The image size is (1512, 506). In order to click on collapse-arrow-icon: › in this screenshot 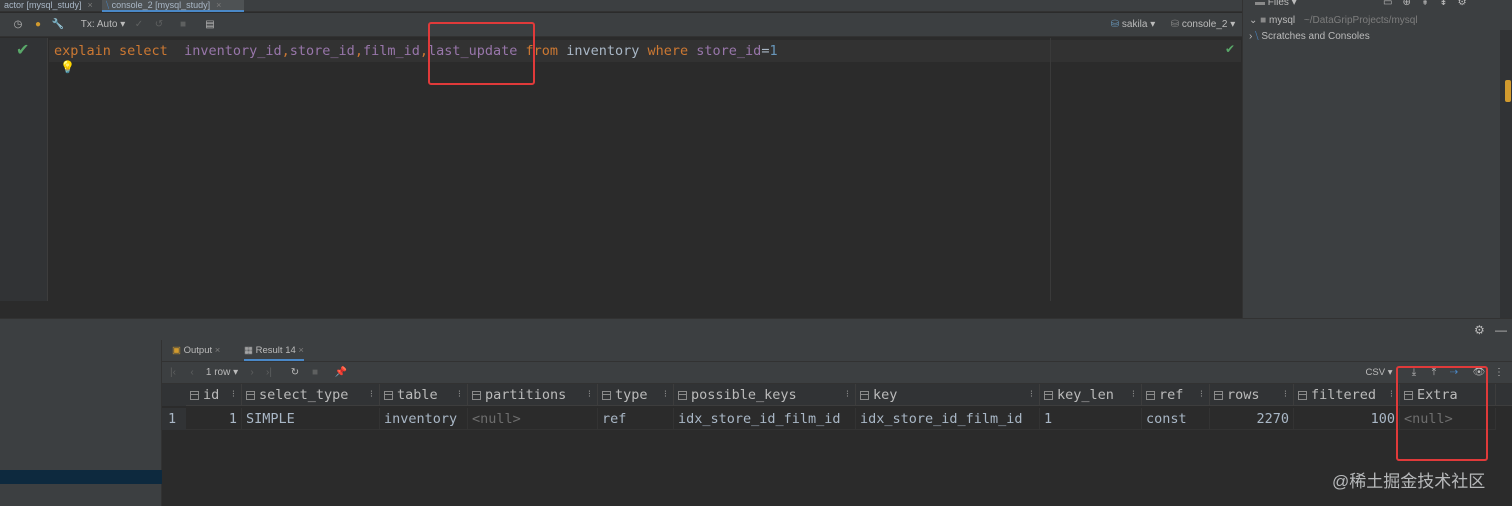, I will do `click(1250, 36)`.